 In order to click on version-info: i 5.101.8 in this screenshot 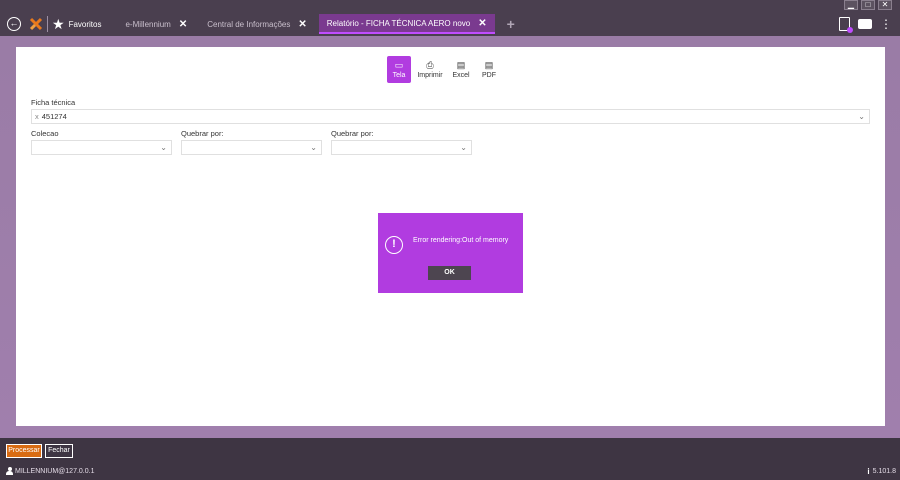, I will do `click(881, 471)`.